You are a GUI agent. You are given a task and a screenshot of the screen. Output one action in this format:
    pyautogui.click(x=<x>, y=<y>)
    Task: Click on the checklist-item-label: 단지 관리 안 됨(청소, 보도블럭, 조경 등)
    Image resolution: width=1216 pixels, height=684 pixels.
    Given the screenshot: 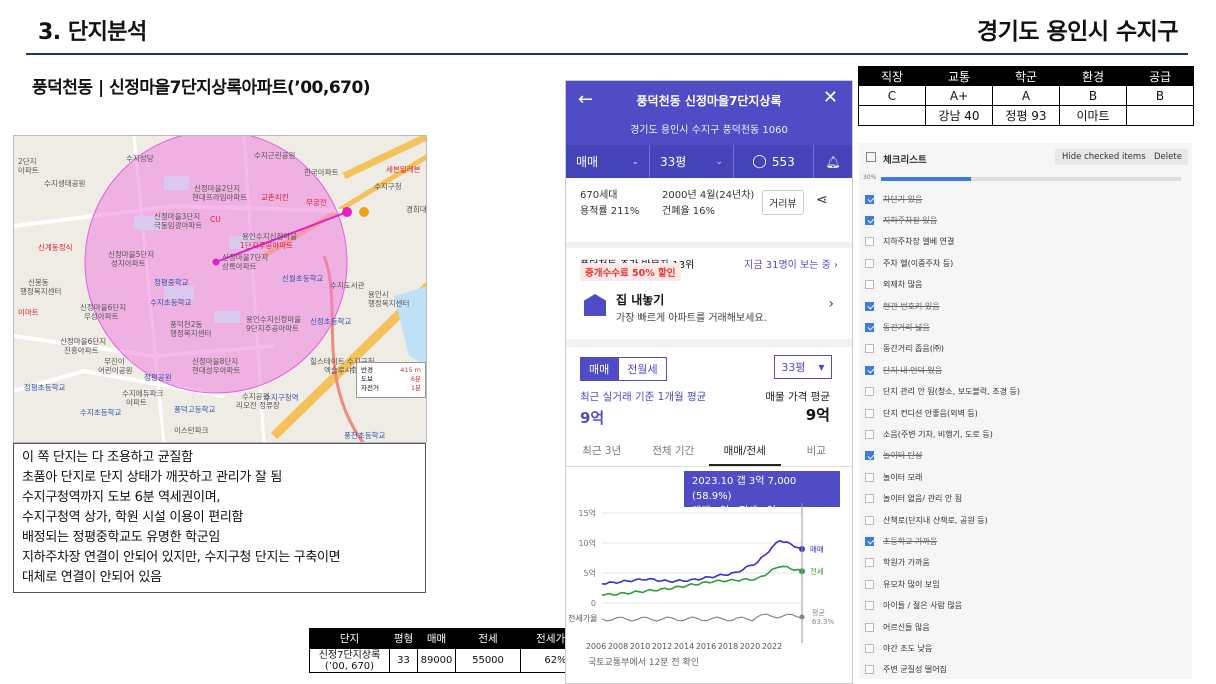 What is the action you would take?
    pyautogui.click(x=951, y=392)
    